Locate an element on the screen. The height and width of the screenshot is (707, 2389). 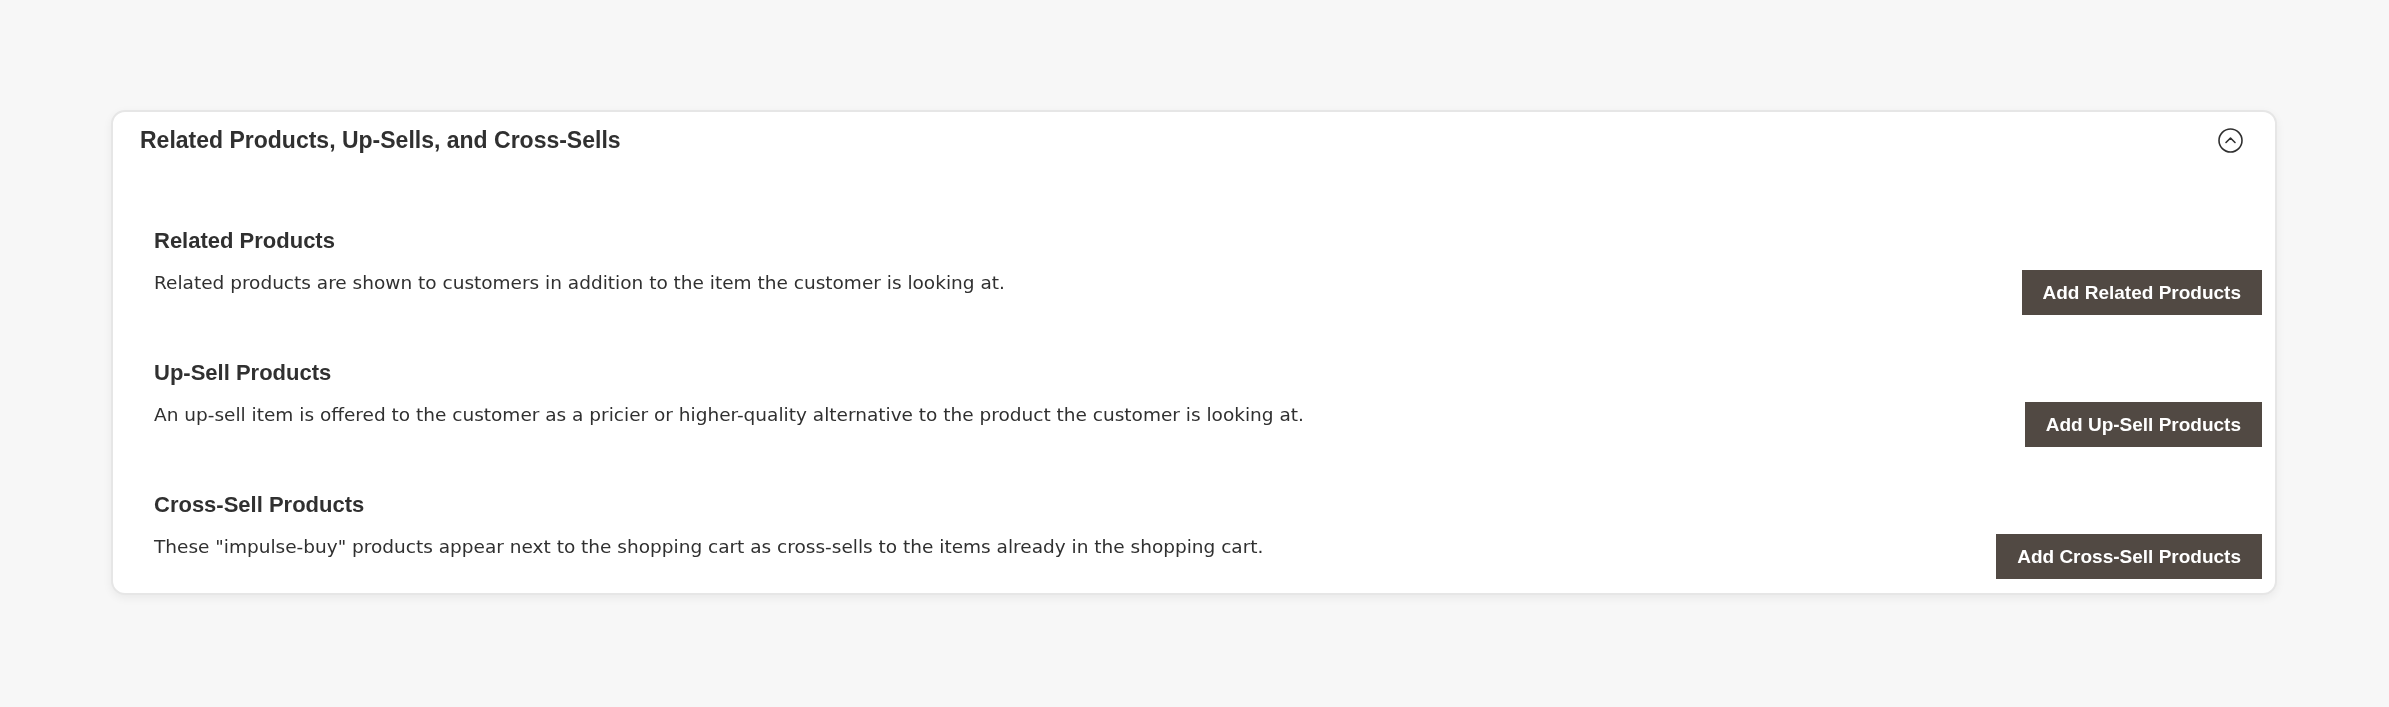
section-description: An up-sell item is offered to the customer as a pricier or higher-quality alternative to the product the customer is looking at. is located at coordinates (729, 415).